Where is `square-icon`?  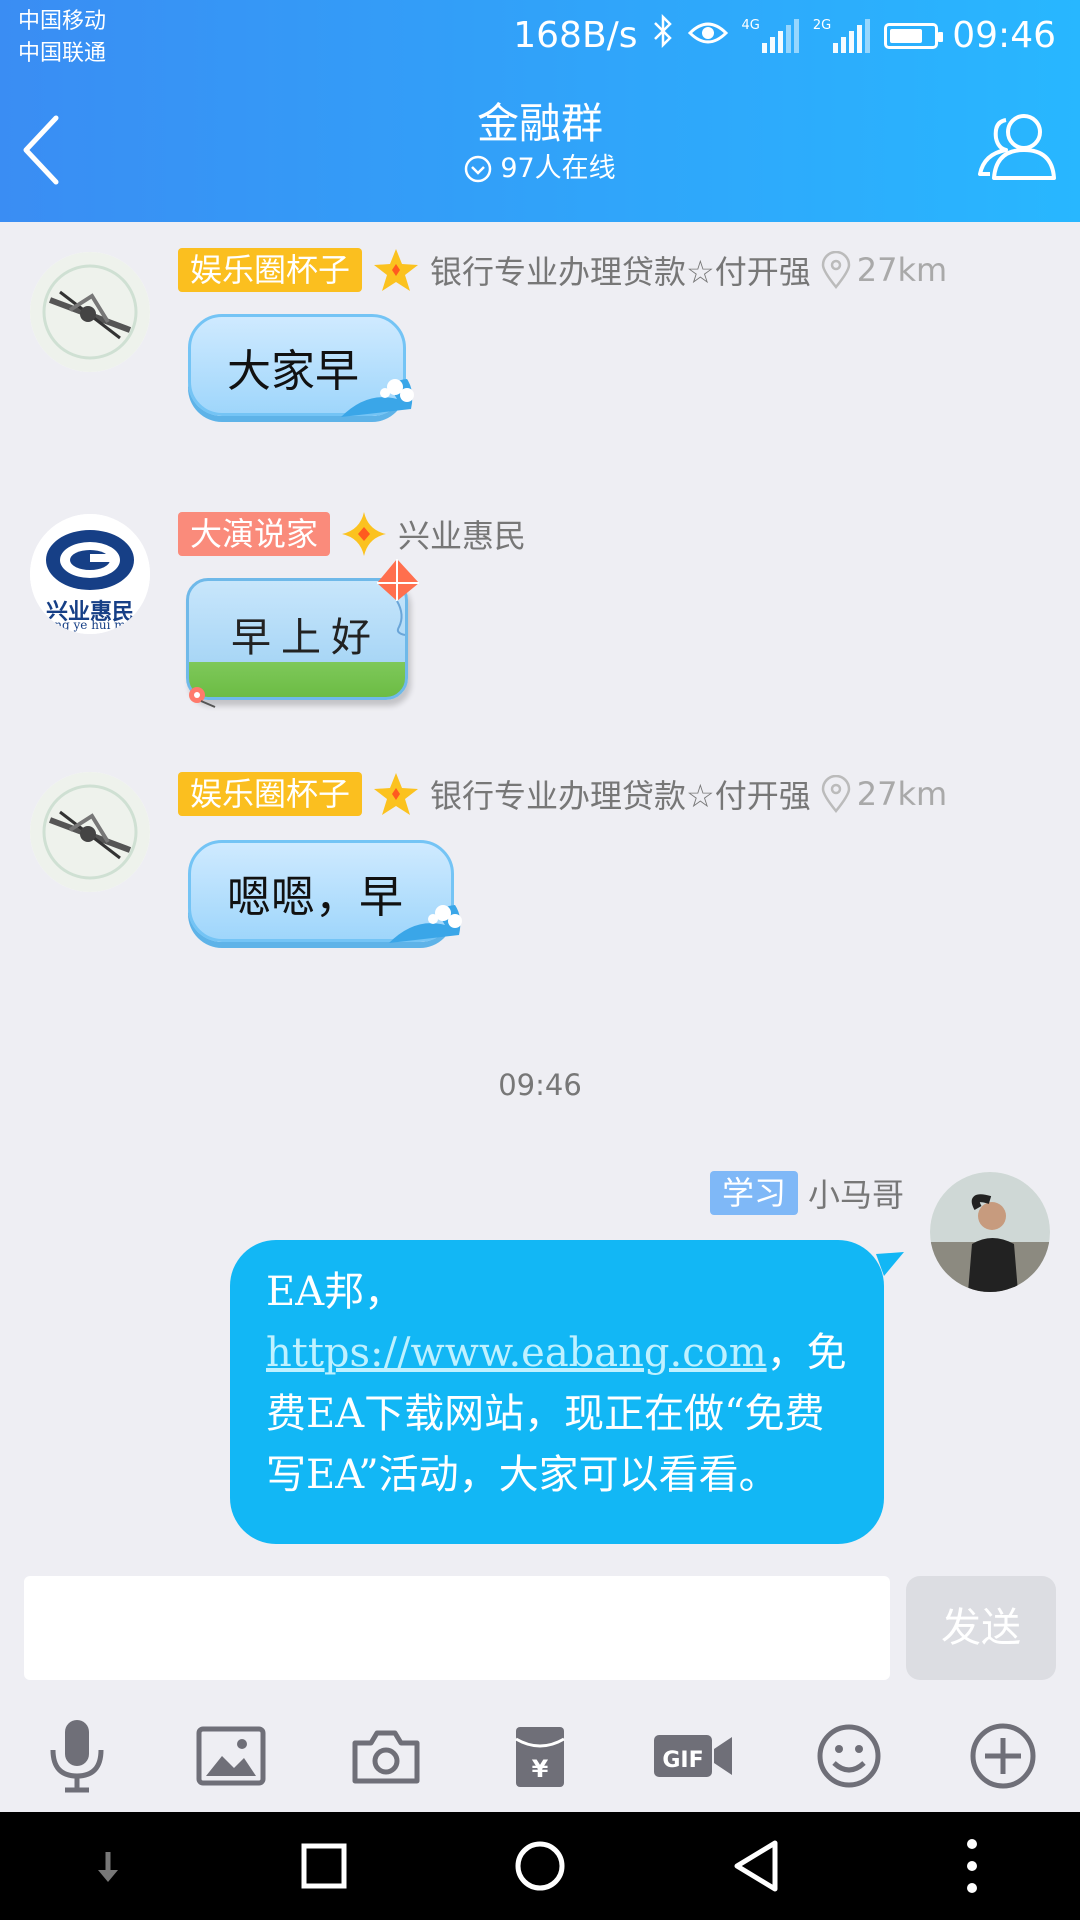 square-icon is located at coordinates (324, 1866).